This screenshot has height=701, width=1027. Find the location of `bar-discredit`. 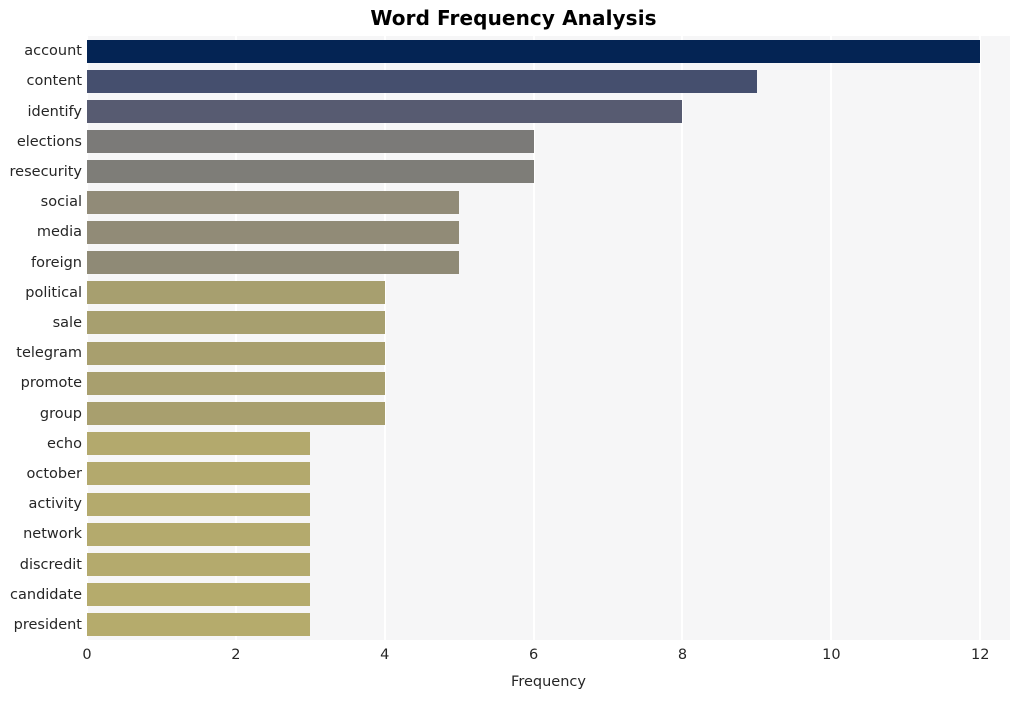

bar-discredit is located at coordinates (199, 564).